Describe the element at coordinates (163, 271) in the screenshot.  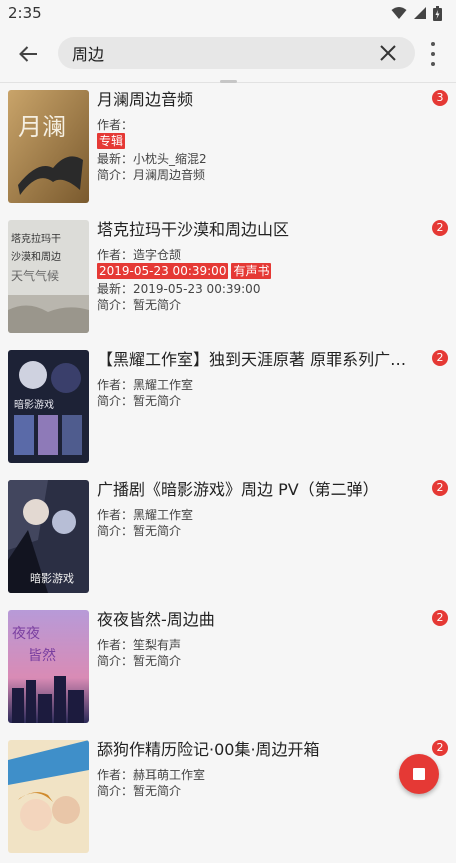
I see `date-tag: 2019-05-23 00:39:00` at that location.